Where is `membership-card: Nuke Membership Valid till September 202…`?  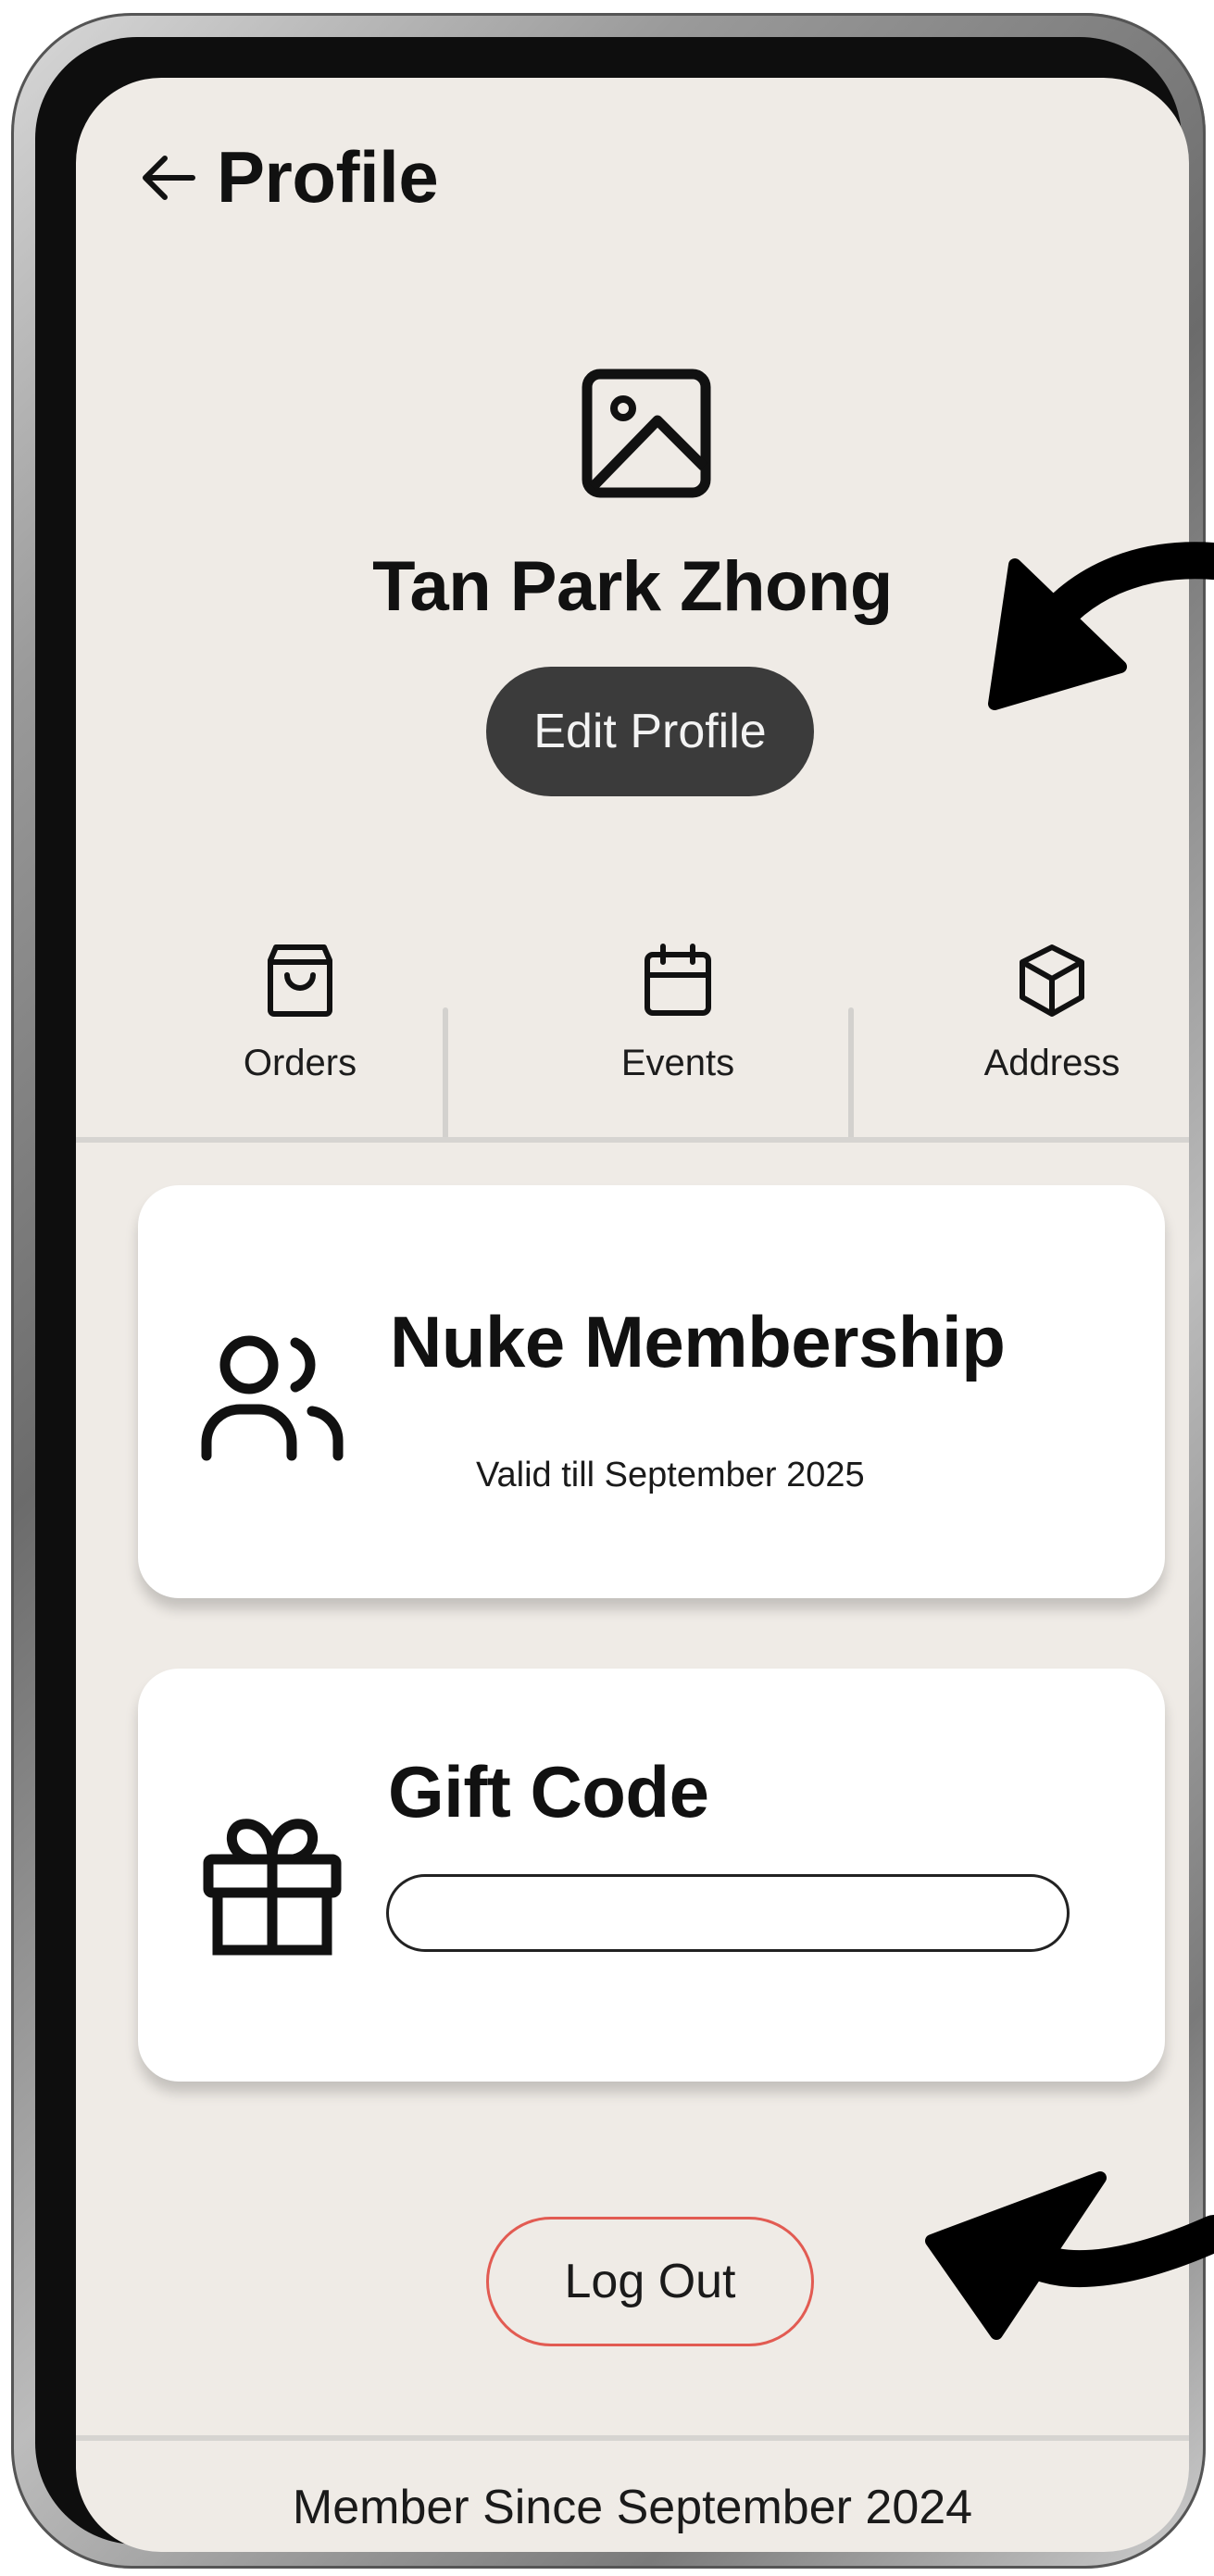
membership-card: Nuke Membership Valid till September 202… is located at coordinates (651, 1391).